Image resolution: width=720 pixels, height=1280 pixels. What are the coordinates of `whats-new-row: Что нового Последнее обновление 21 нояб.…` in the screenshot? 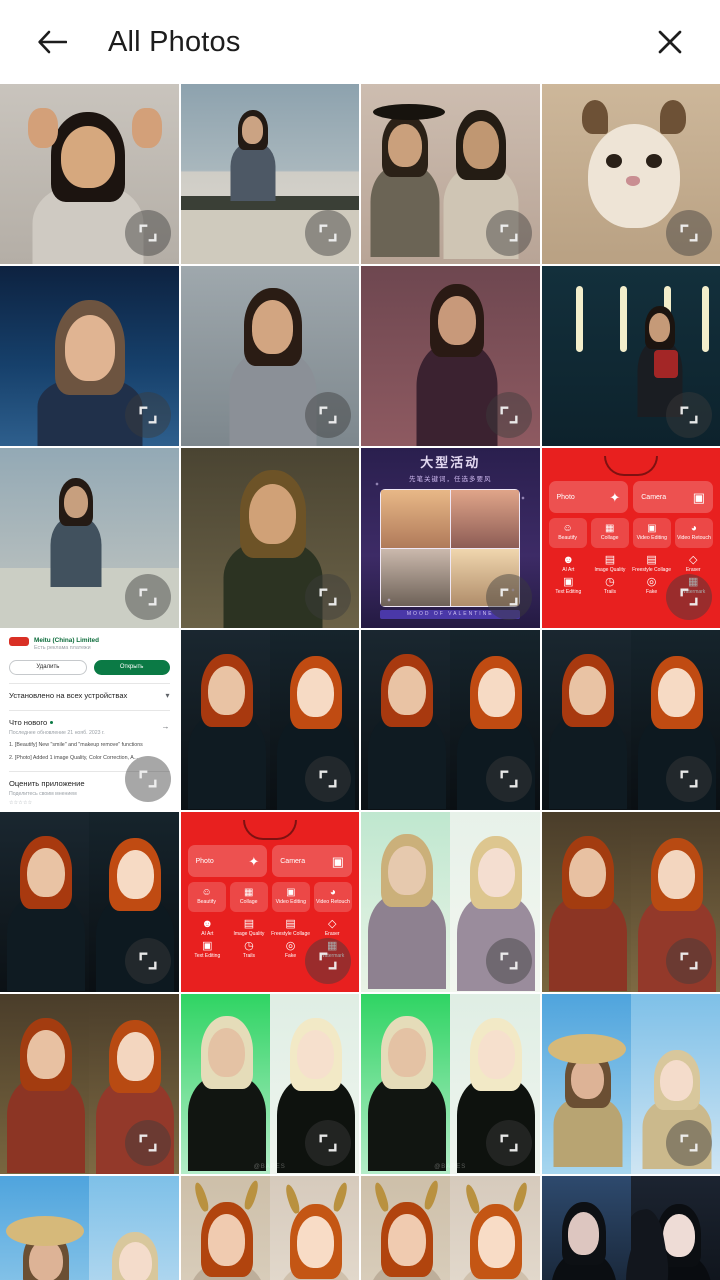 It's located at (89, 727).